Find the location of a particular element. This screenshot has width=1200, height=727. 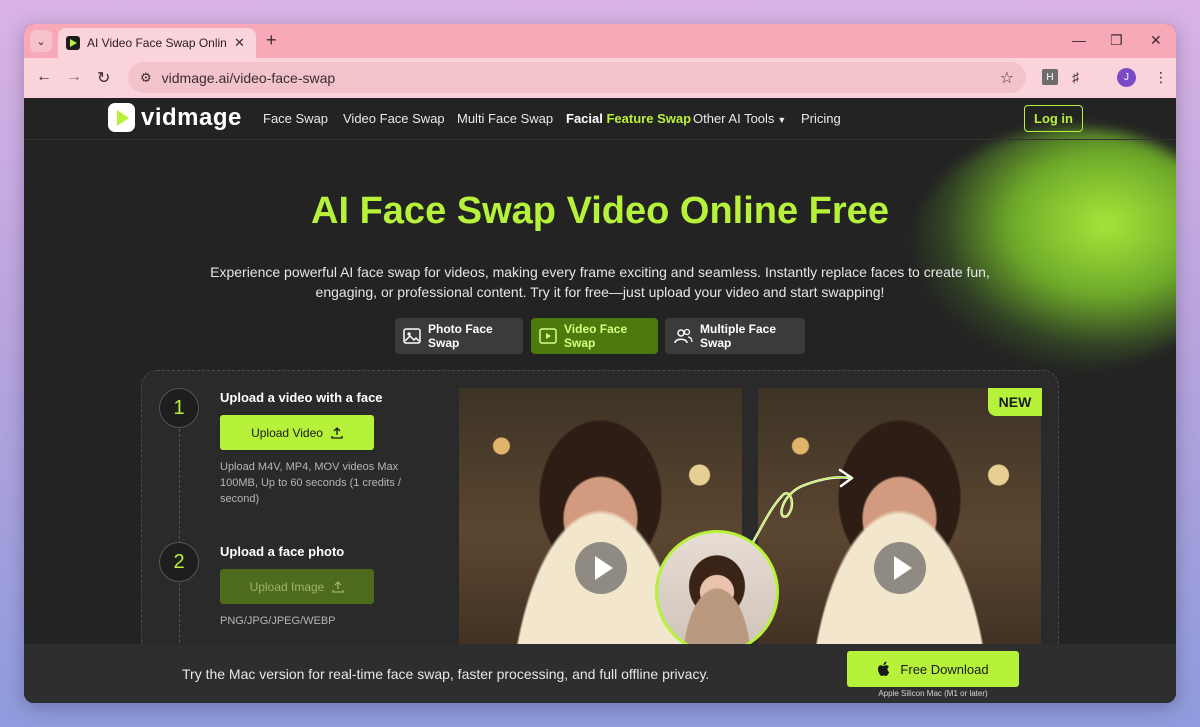

nav-facial-feature-swap: Facial Feature Swap is located at coordinates (628, 118).